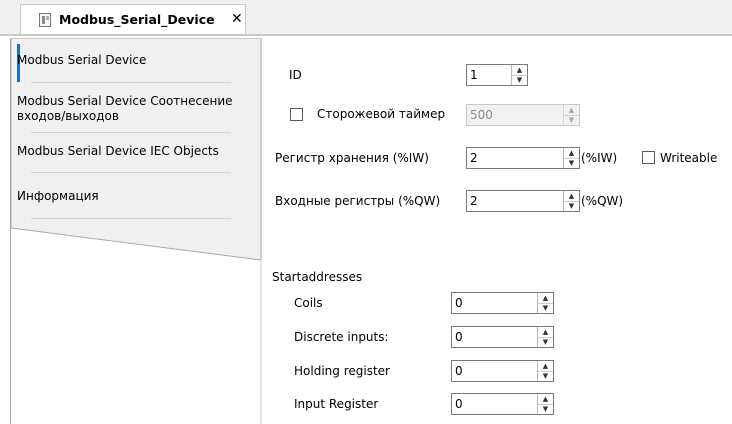 Image resolution: width=732 pixels, height=424 pixels. I want to click on holding-register-start-spinner: 0 ▲ ▼, so click(502, 371).